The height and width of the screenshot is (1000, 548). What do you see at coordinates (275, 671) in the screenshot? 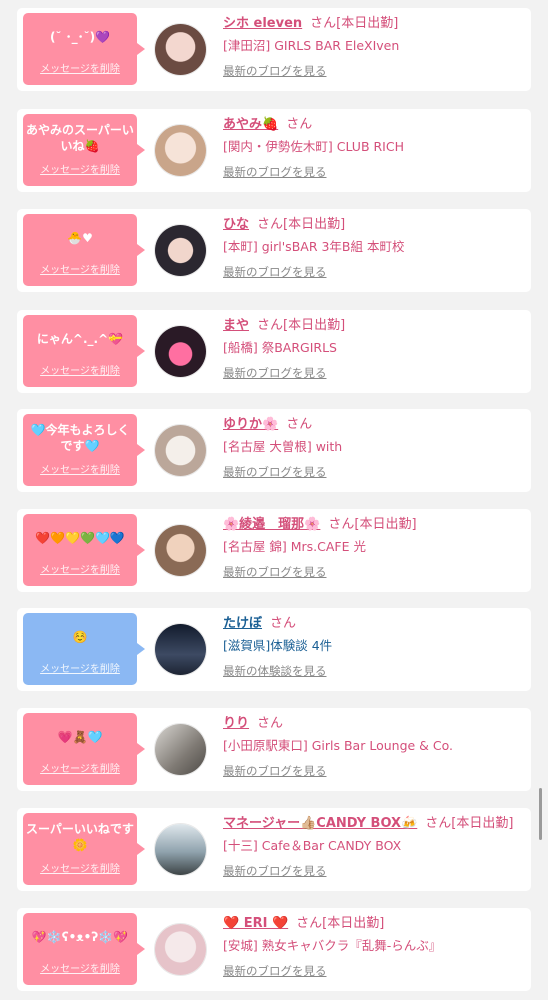
I see `latest-post-link: 最新の体験談を見る` at bounding box center [275, 671].